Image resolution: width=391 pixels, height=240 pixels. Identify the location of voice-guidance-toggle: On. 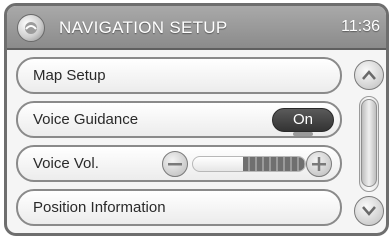
(303, 122).